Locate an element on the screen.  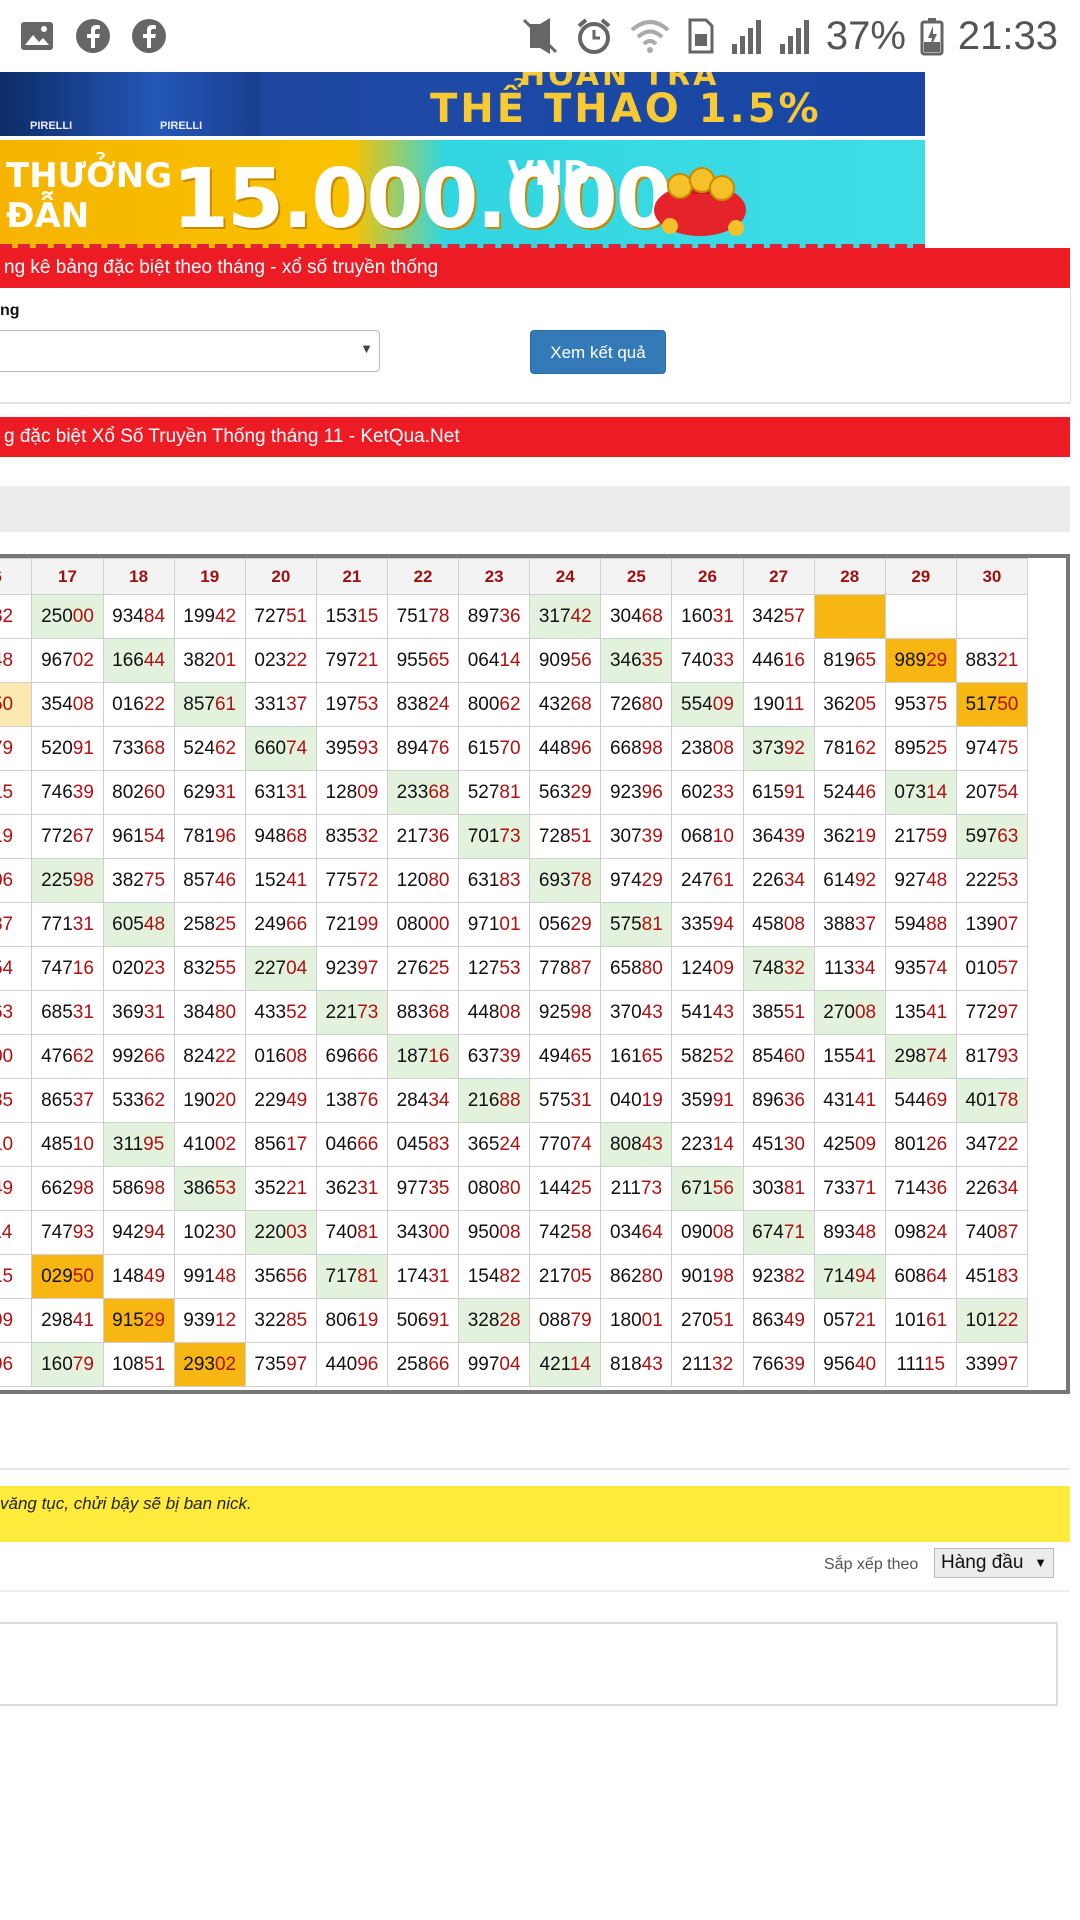
table-header-row: 61718192021222324252627282930 is located at coordinates (514, 576).